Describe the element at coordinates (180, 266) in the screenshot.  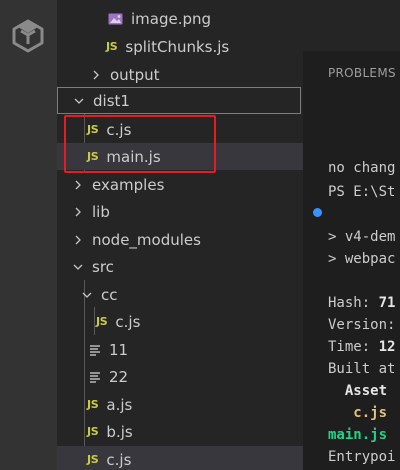
I see `tree-folder-src: src` at that location.